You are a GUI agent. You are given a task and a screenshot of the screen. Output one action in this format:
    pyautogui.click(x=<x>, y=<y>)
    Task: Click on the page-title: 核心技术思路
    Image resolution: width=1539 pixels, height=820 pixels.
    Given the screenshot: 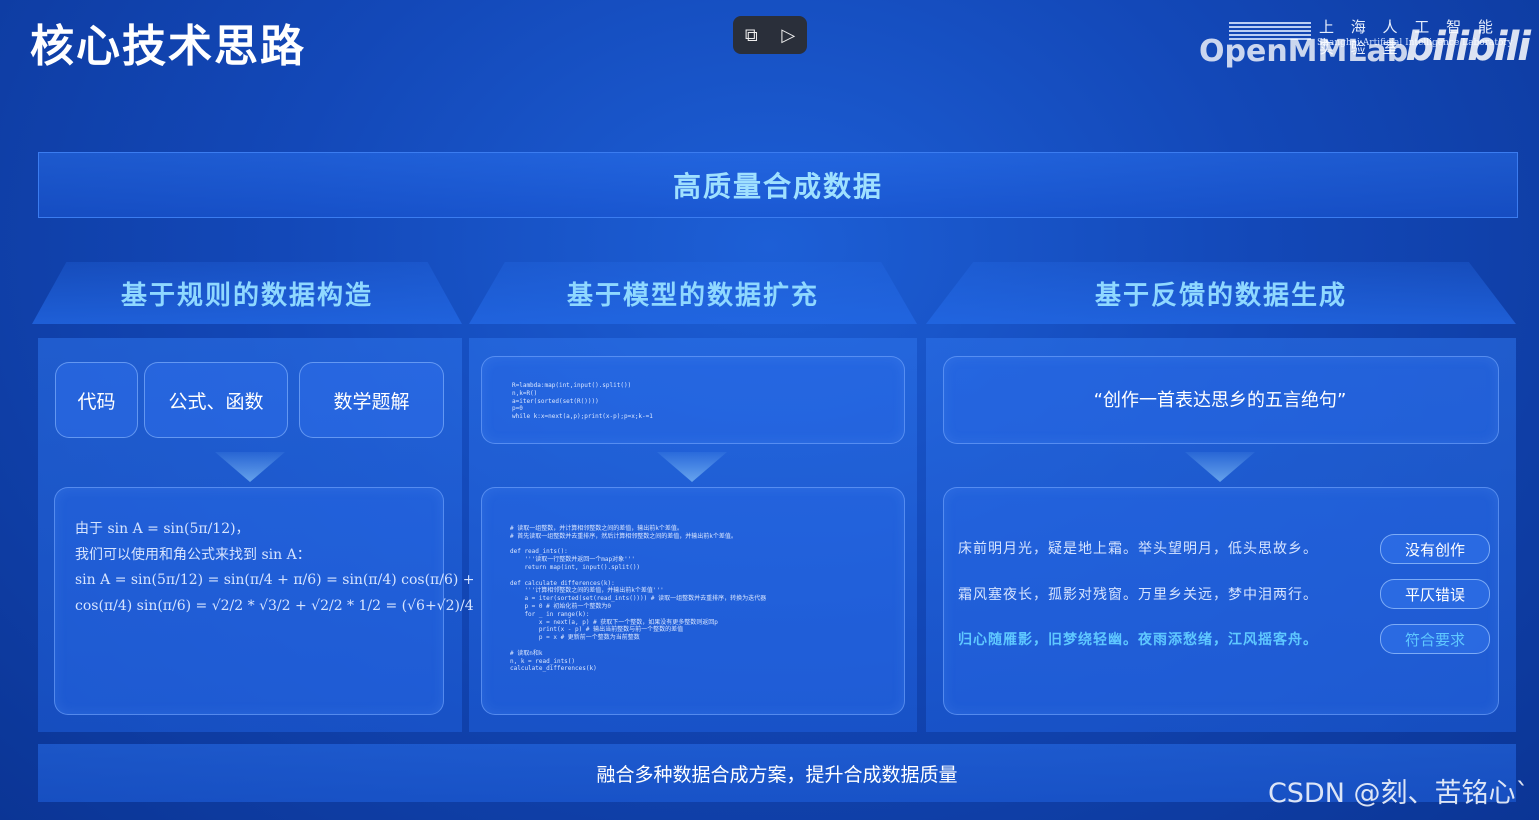 What is the action you would take?
    pyautogui.click(x=168, y=46)
    